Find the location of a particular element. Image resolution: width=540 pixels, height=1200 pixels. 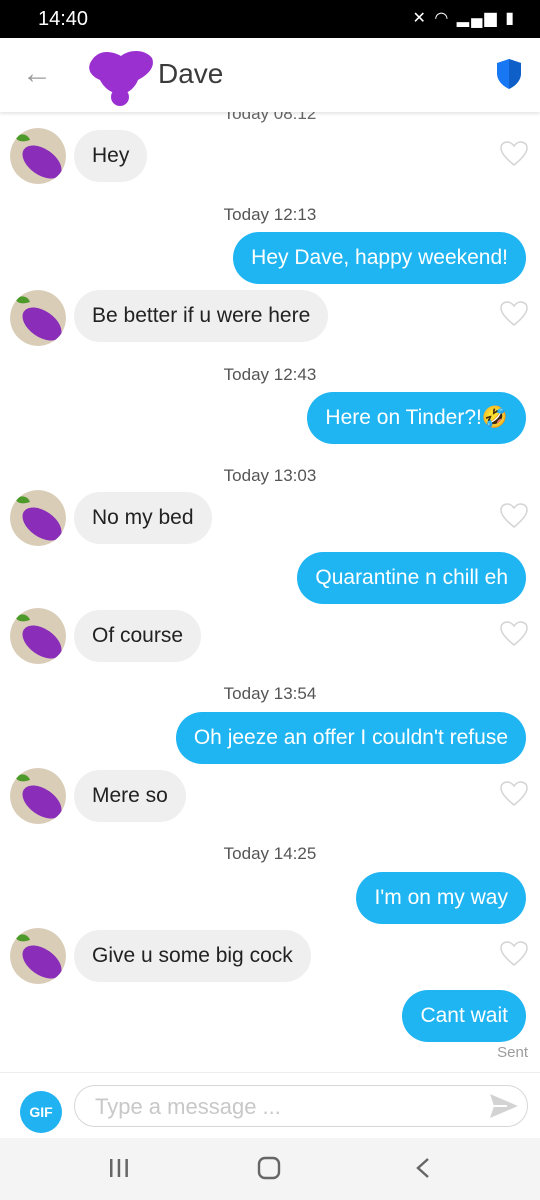

nav-back-icon is located at coordinates (423, 1168).